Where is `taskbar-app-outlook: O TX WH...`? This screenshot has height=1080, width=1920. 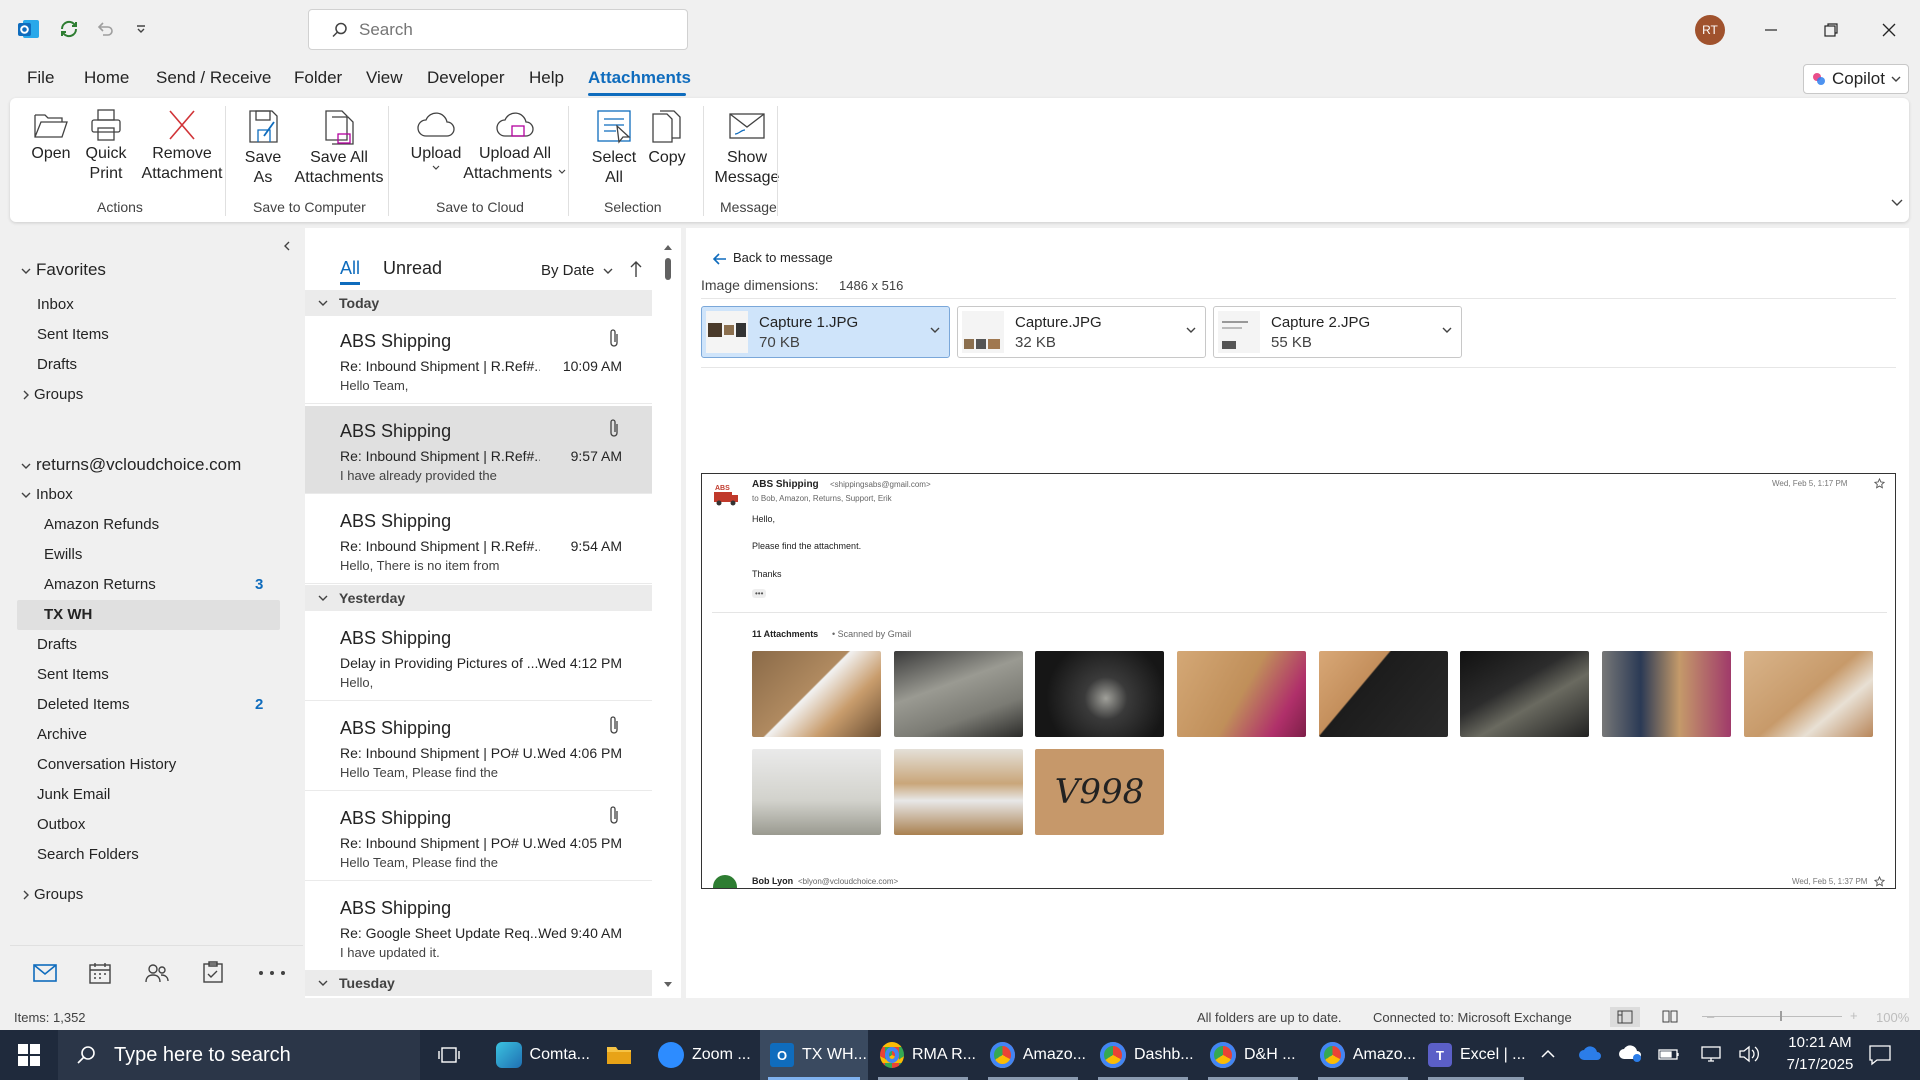
taskbar-app-outlook: O TX WH... is located at coordinates (814, 1055).